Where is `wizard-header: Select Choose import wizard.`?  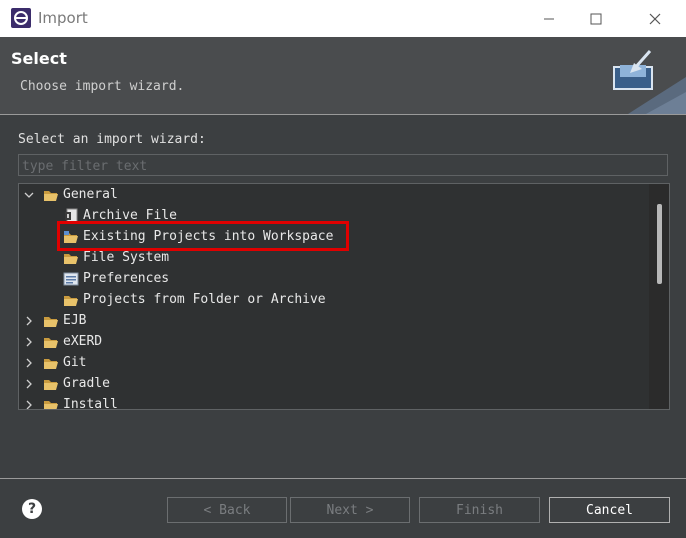 wizard-header: Select Choose import wizard. is located at coordinates (343, 75).